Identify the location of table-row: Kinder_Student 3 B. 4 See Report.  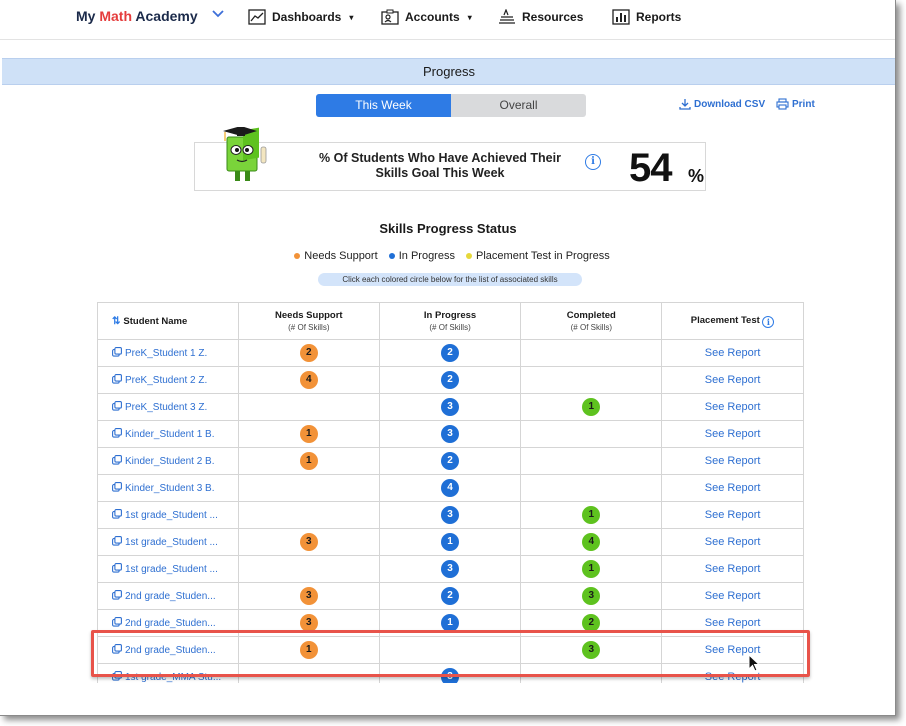
(450, 488).